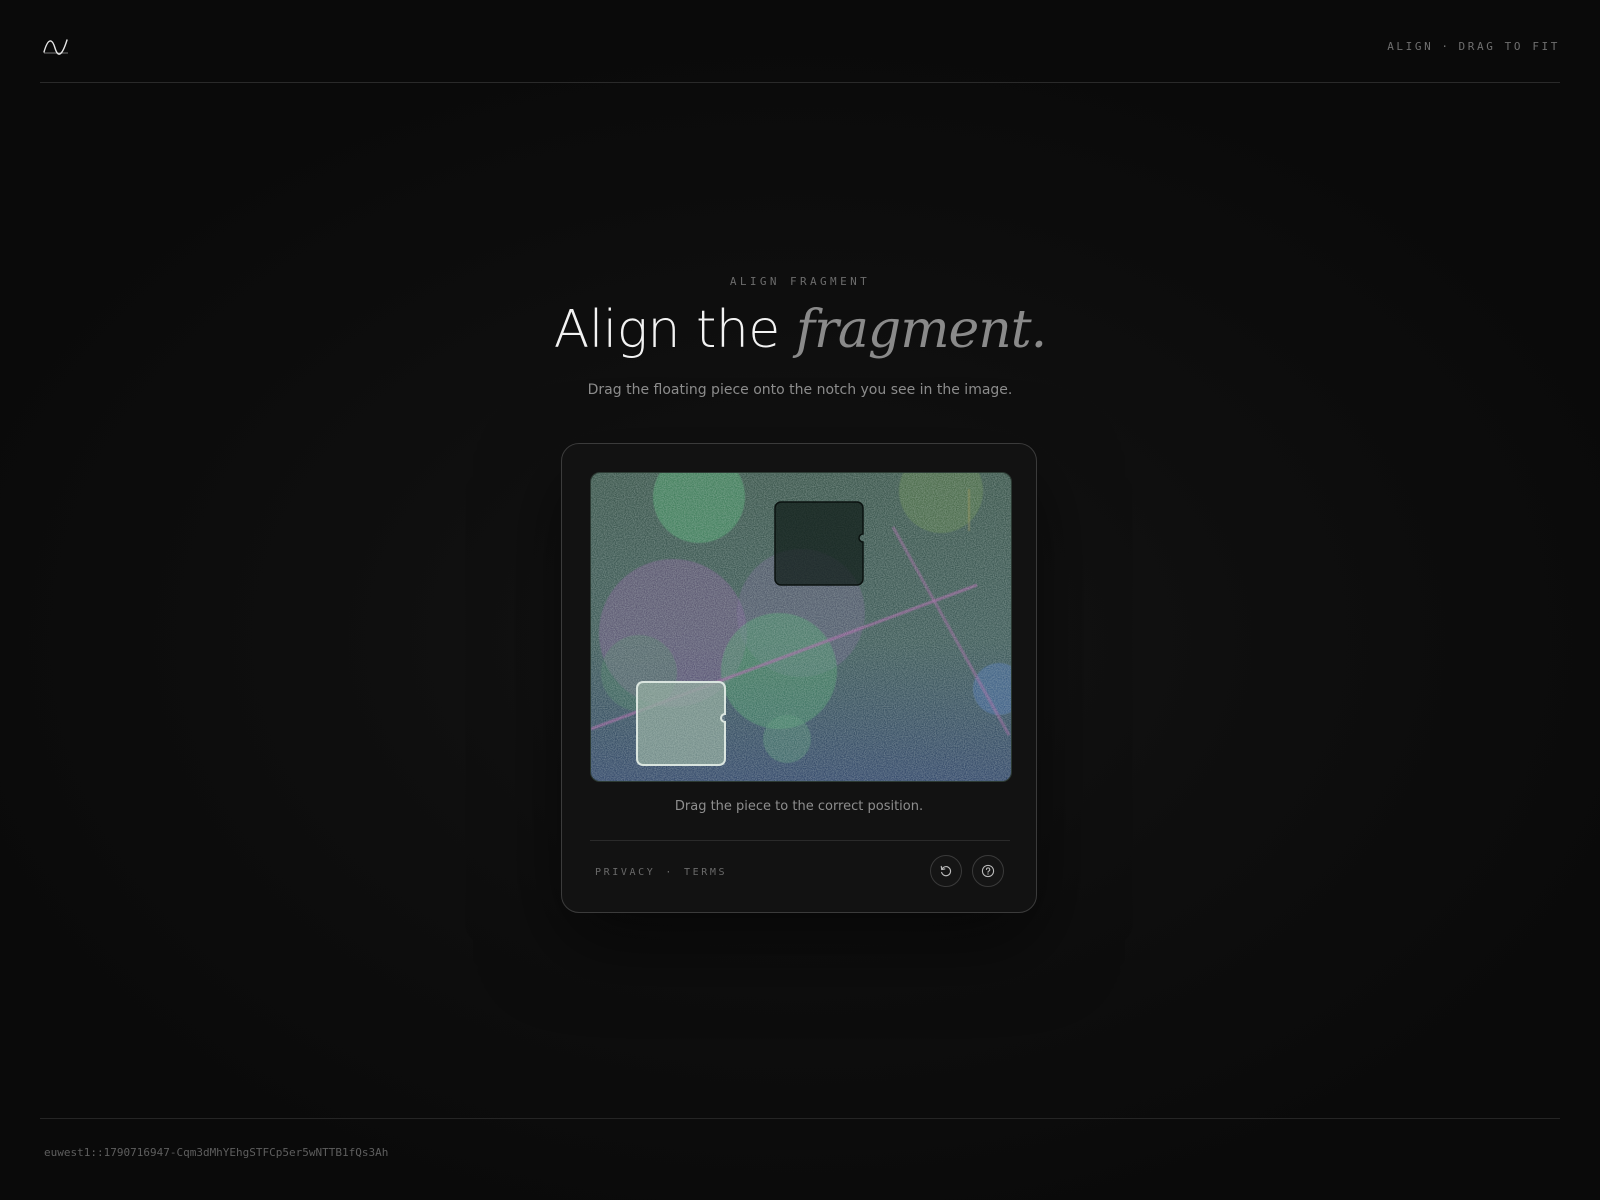 Image resolution: width=1600 pixels, height=1200 pixels. I want to click on puzzle-canvas, so click(801, 627).